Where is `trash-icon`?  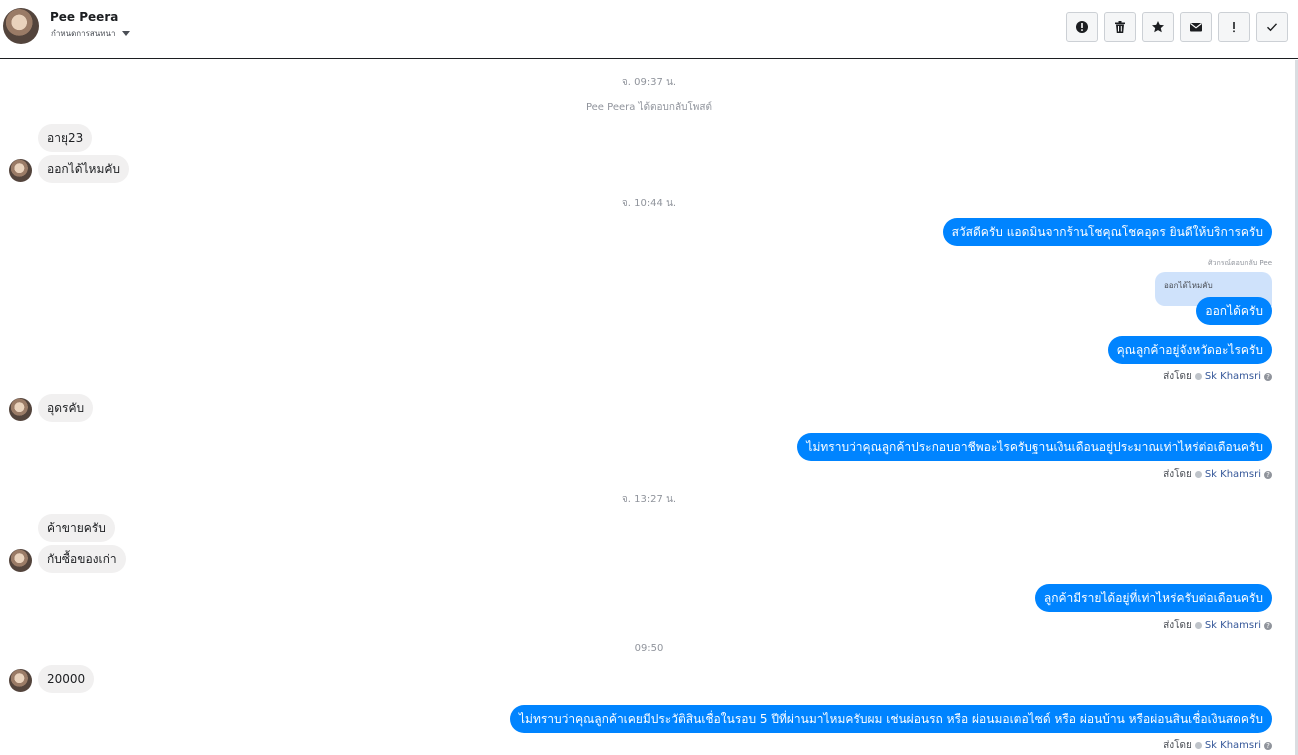 trash-icon is located at coordinates (1120, 27).